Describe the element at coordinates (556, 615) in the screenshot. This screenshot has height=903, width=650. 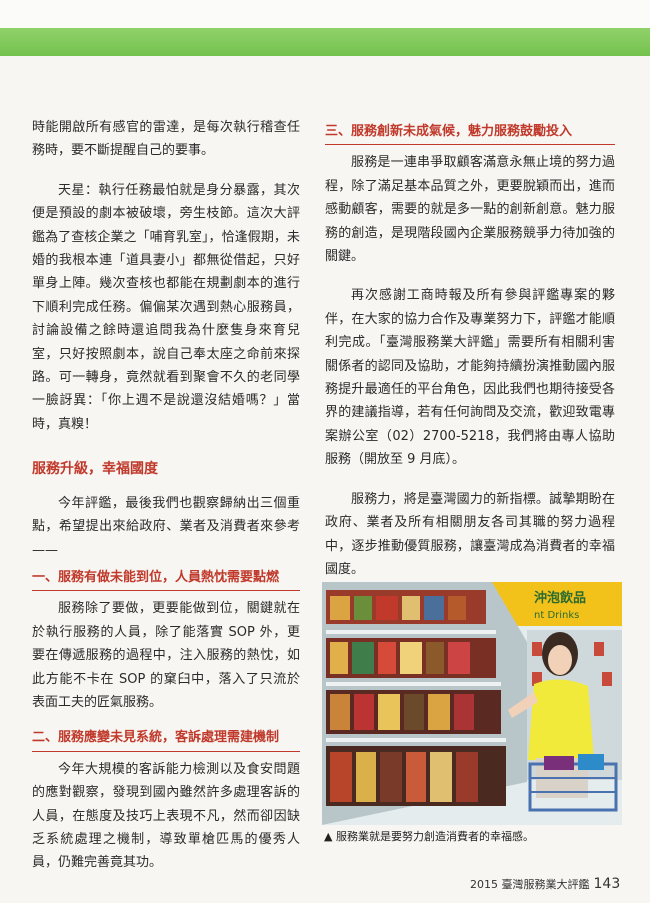
I see `sign-subtext: nt Drinks` at that location.